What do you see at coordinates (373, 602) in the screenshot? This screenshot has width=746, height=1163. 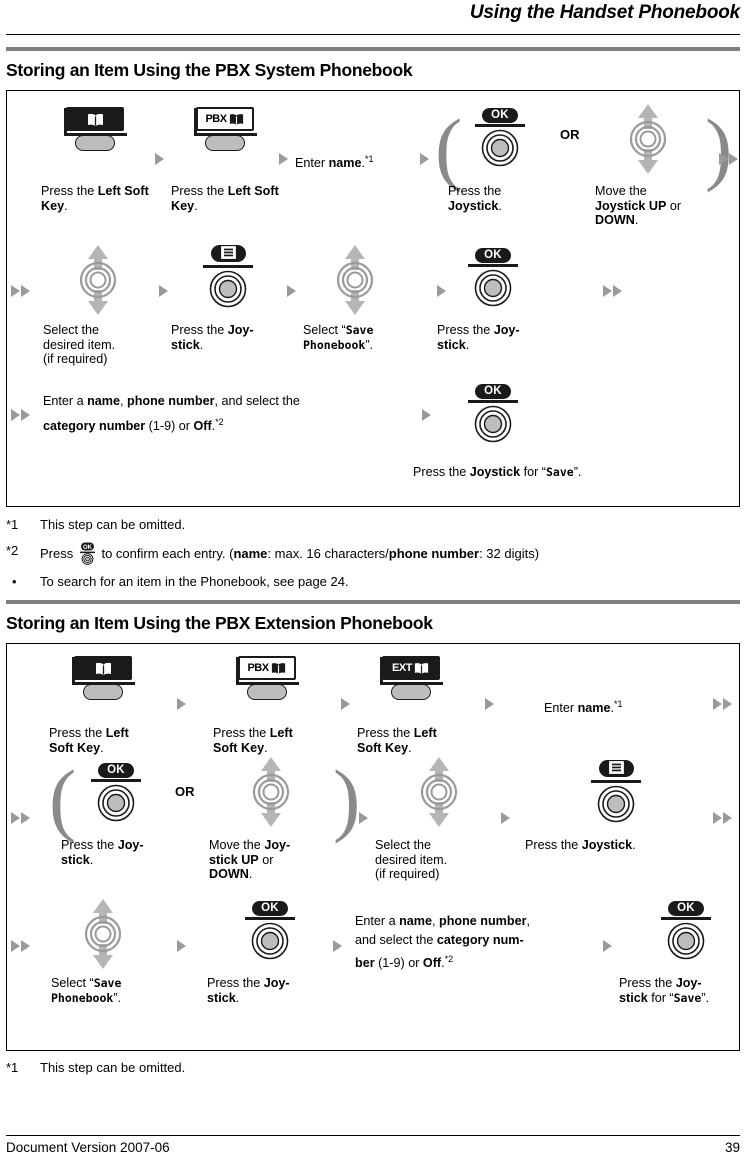 I see `section-2-rule` at bounding box center [373, 602].